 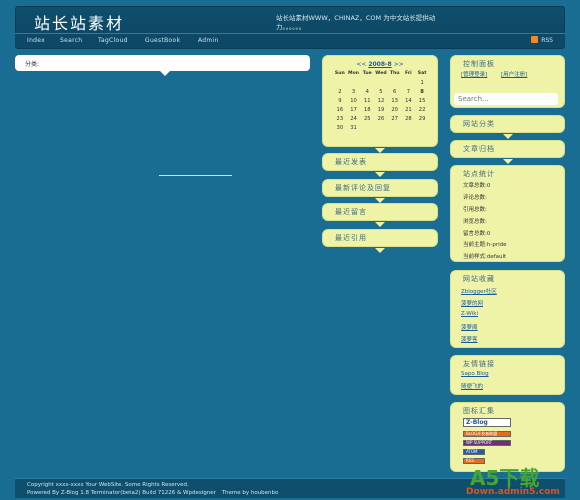 I want to click on cal-day: 11, so click(x=367, y=100).